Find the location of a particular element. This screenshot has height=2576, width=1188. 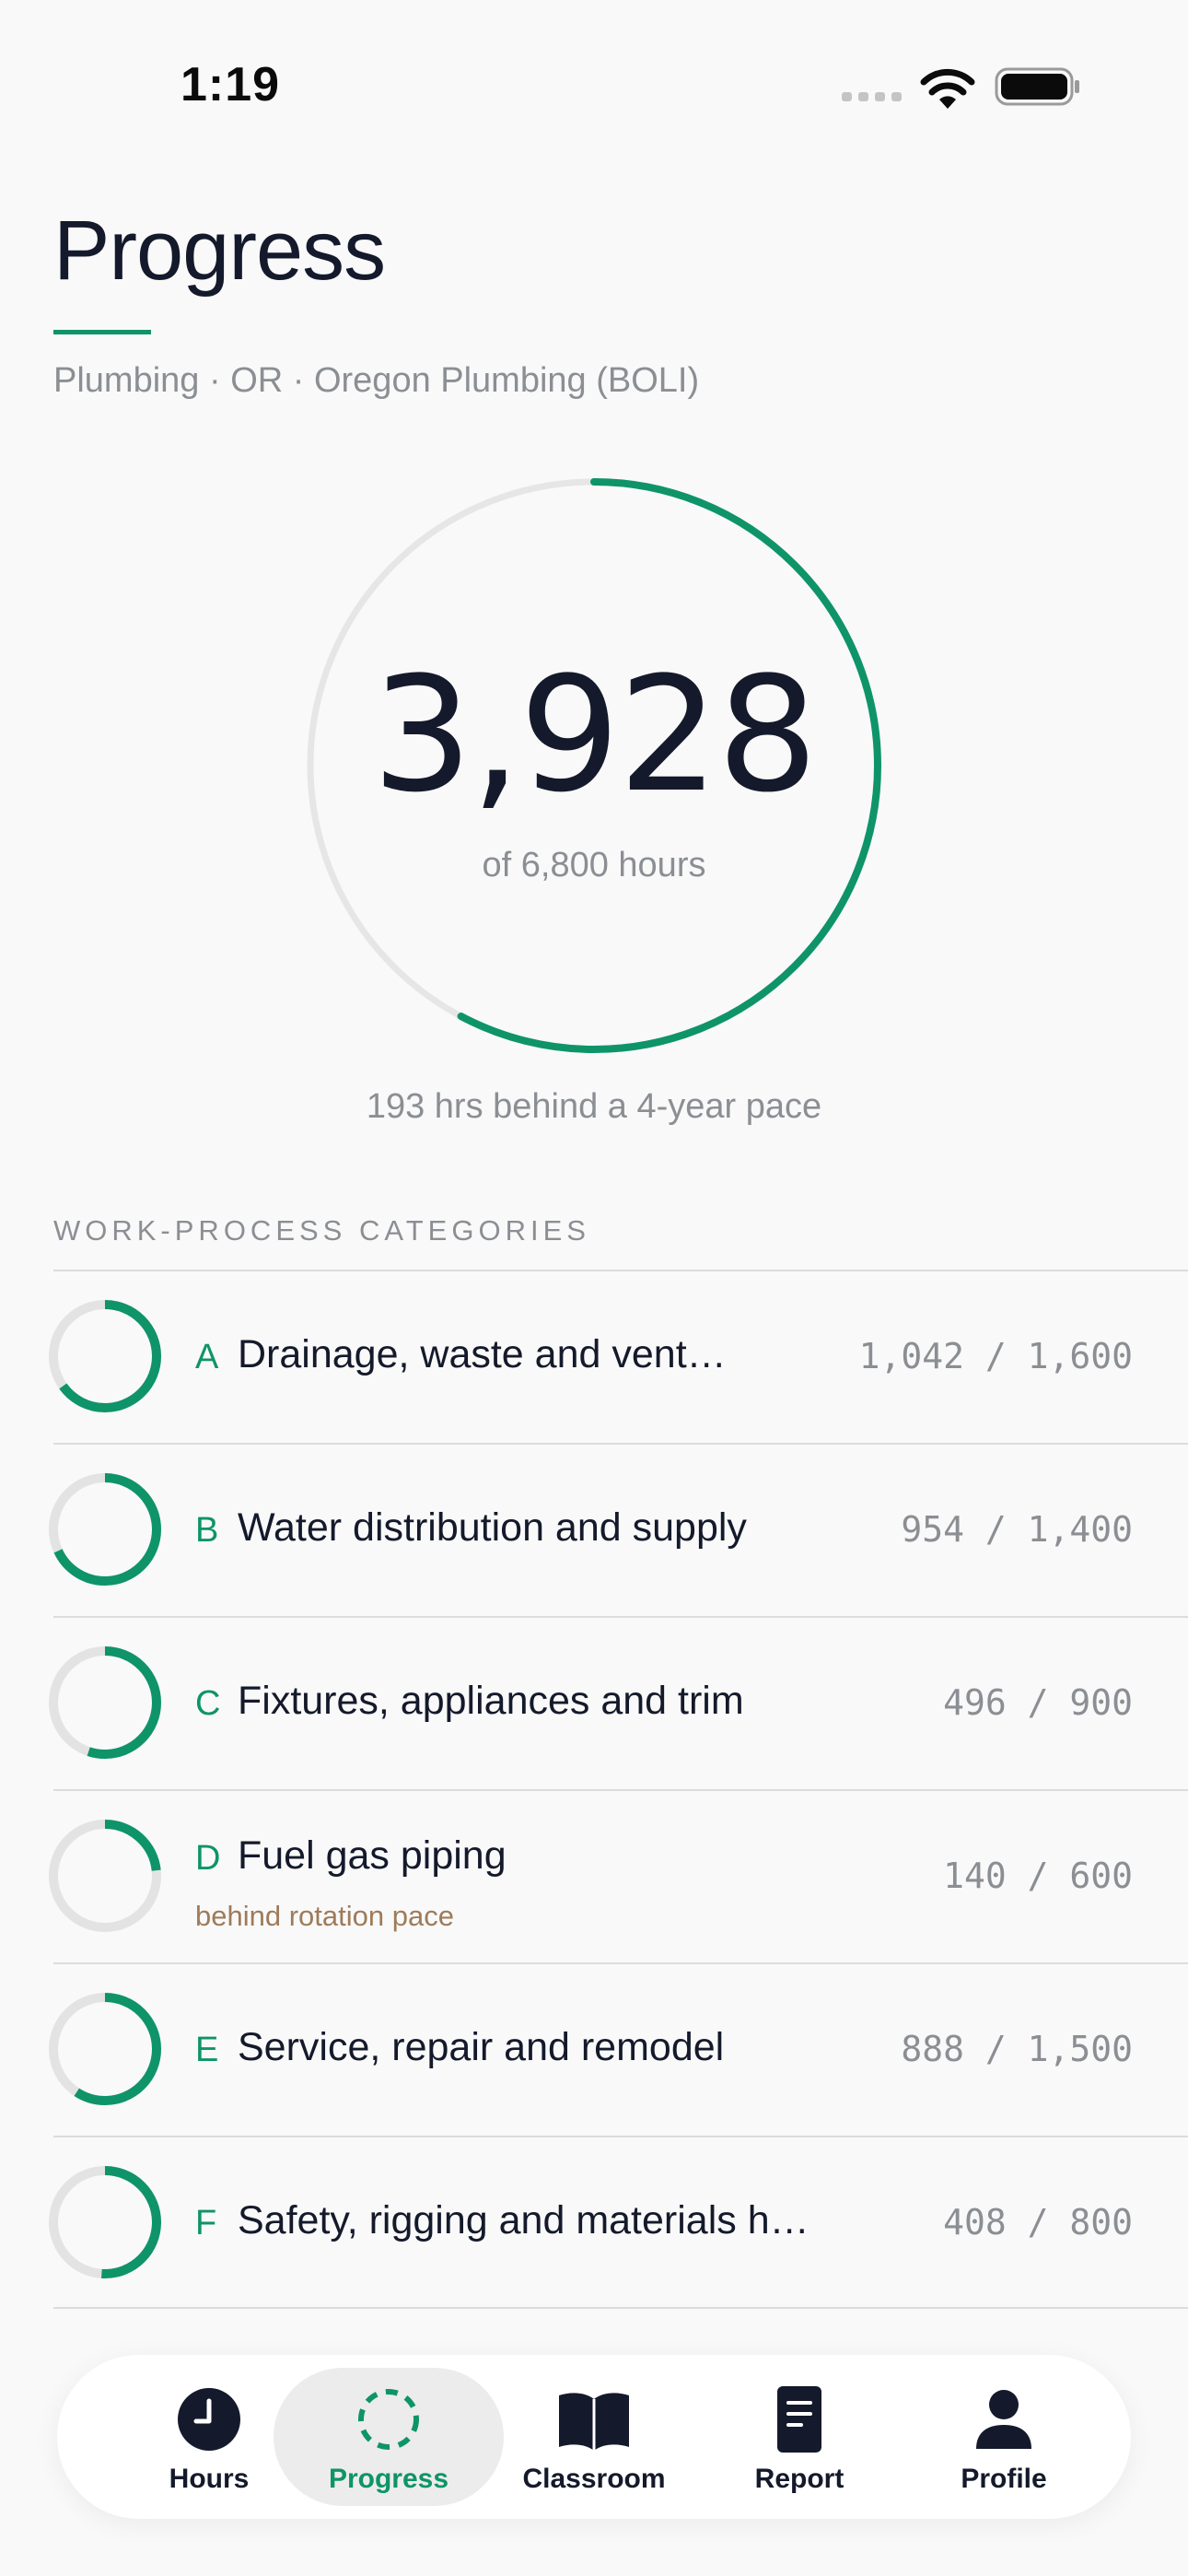

category-hours: 496 / 900 is located at coordinates (1038, 1702).